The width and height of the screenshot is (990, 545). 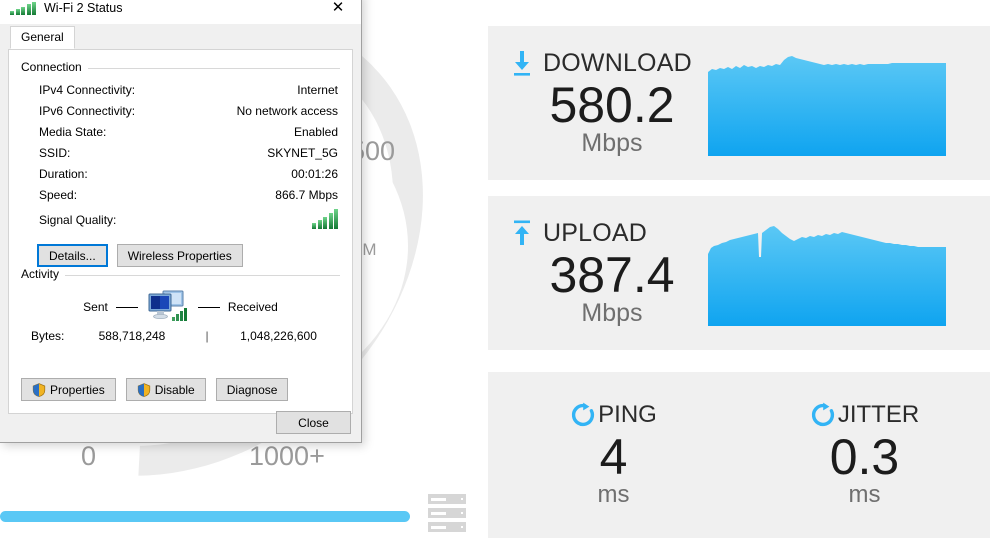 I want to click on upload-header: UPLOAD, so click(x=609, y=233).